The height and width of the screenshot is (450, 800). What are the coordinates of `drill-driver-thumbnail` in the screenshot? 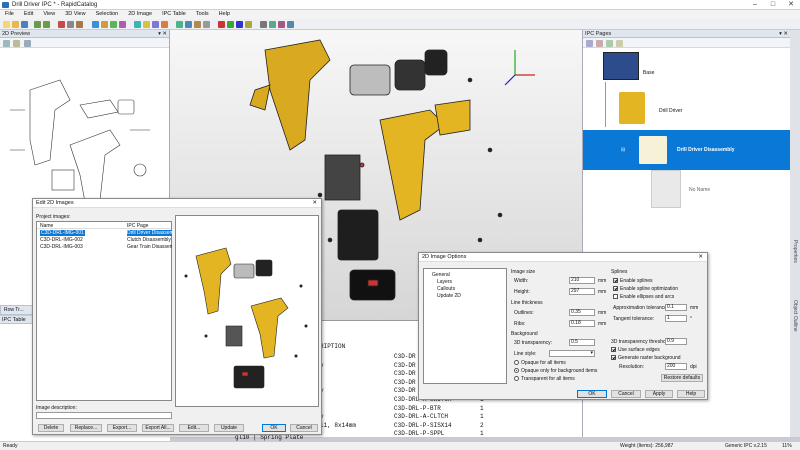 It's located at (632, 108).